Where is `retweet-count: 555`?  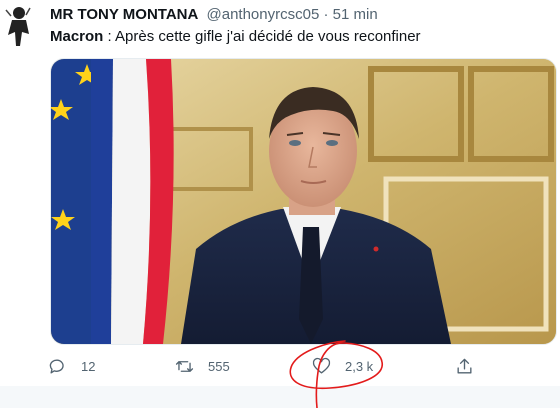
retweet-count: 555 is located at coordinates (219, 366).